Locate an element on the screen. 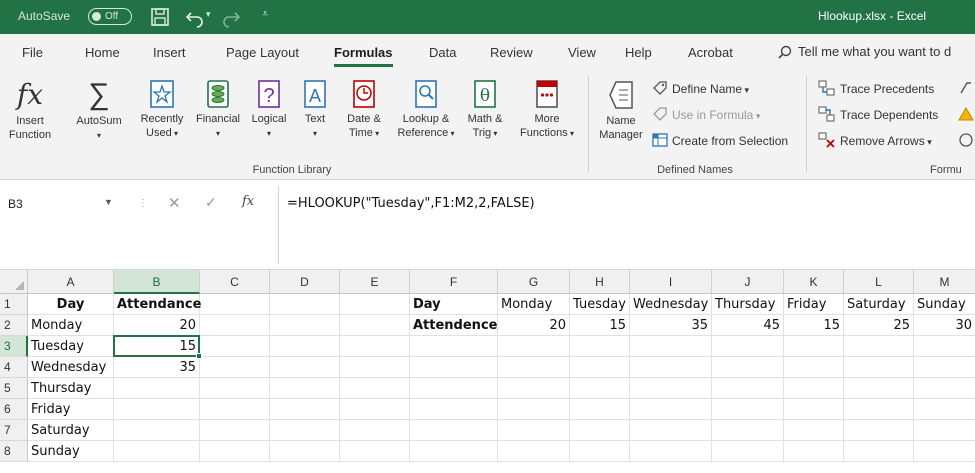 The height and width of the screenshot is (473, 975). cell-f8 is located at coordinates (454, 451).